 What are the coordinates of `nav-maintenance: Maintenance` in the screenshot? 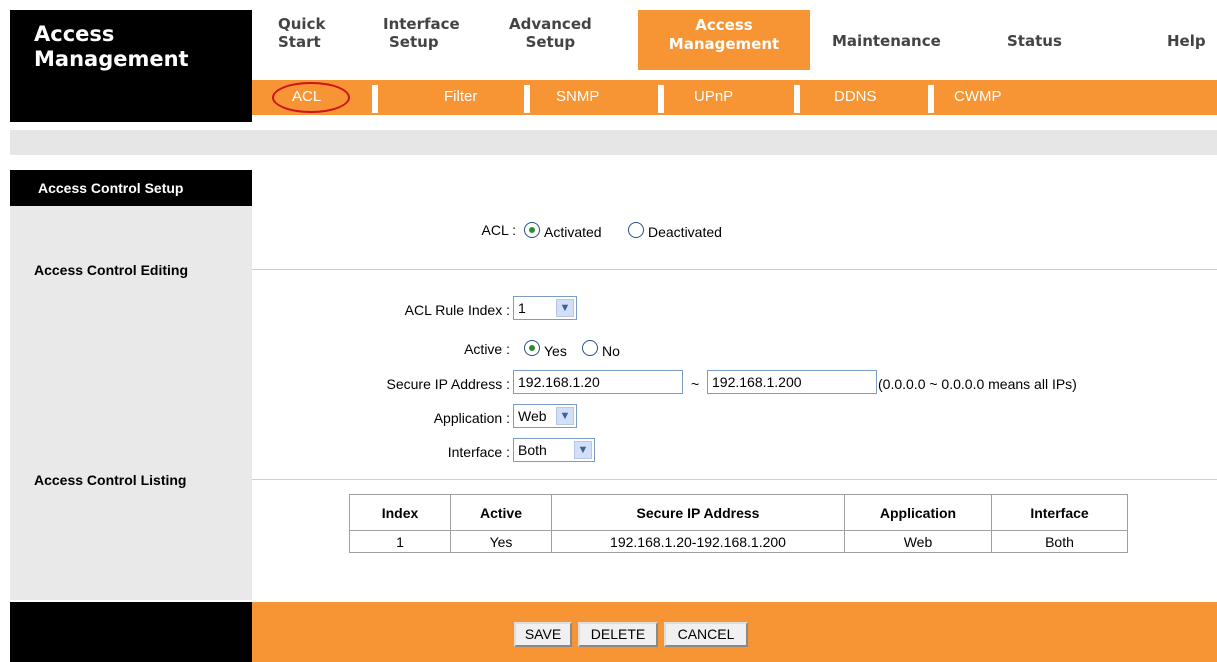 It's located at (886, 41).